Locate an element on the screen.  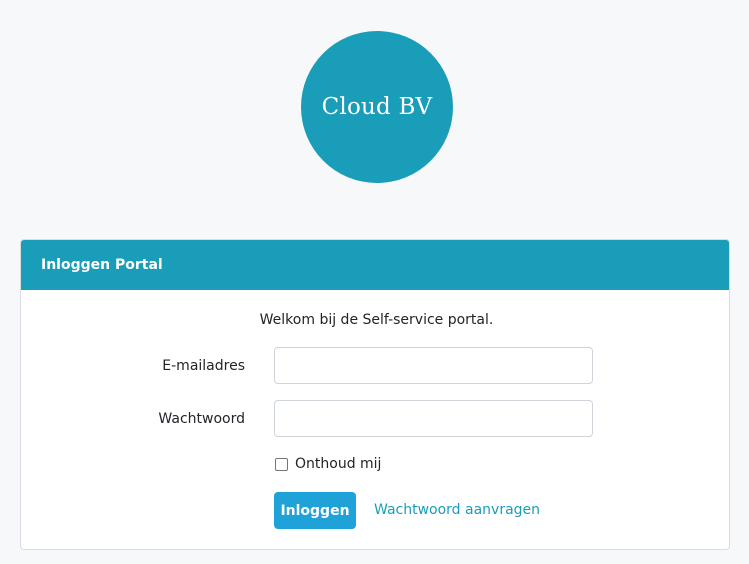
login-button: Inloggen is located at coordinates (315, 510).